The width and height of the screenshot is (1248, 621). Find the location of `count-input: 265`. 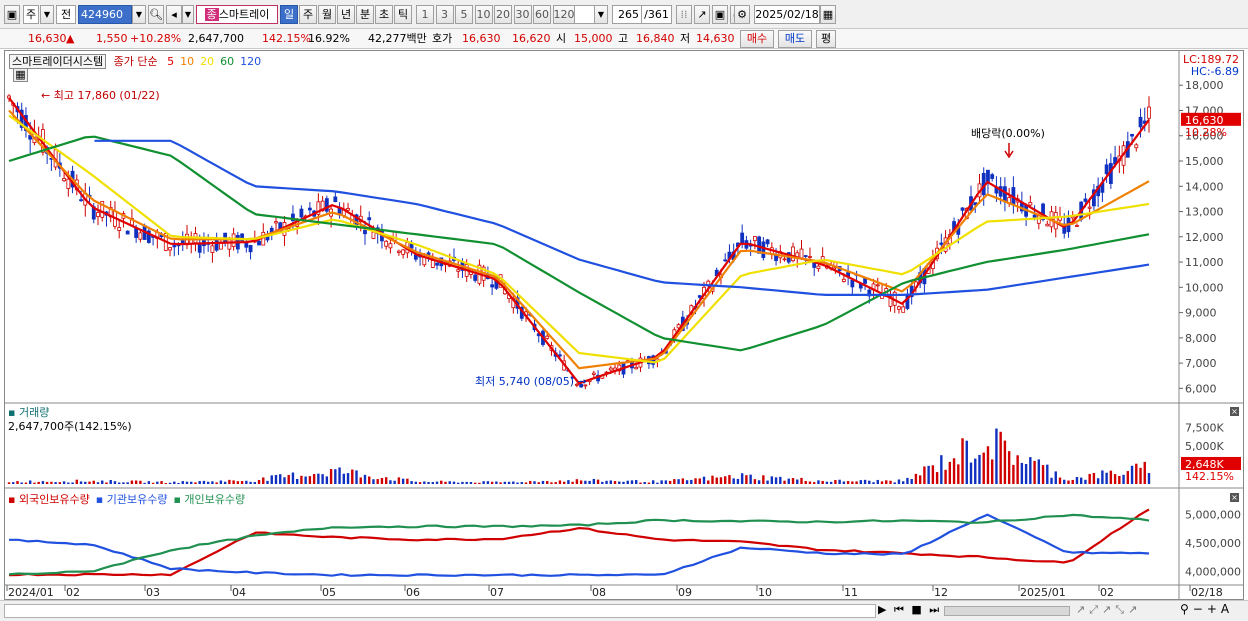

count-input: 265 is located at coordinates (627, 14).